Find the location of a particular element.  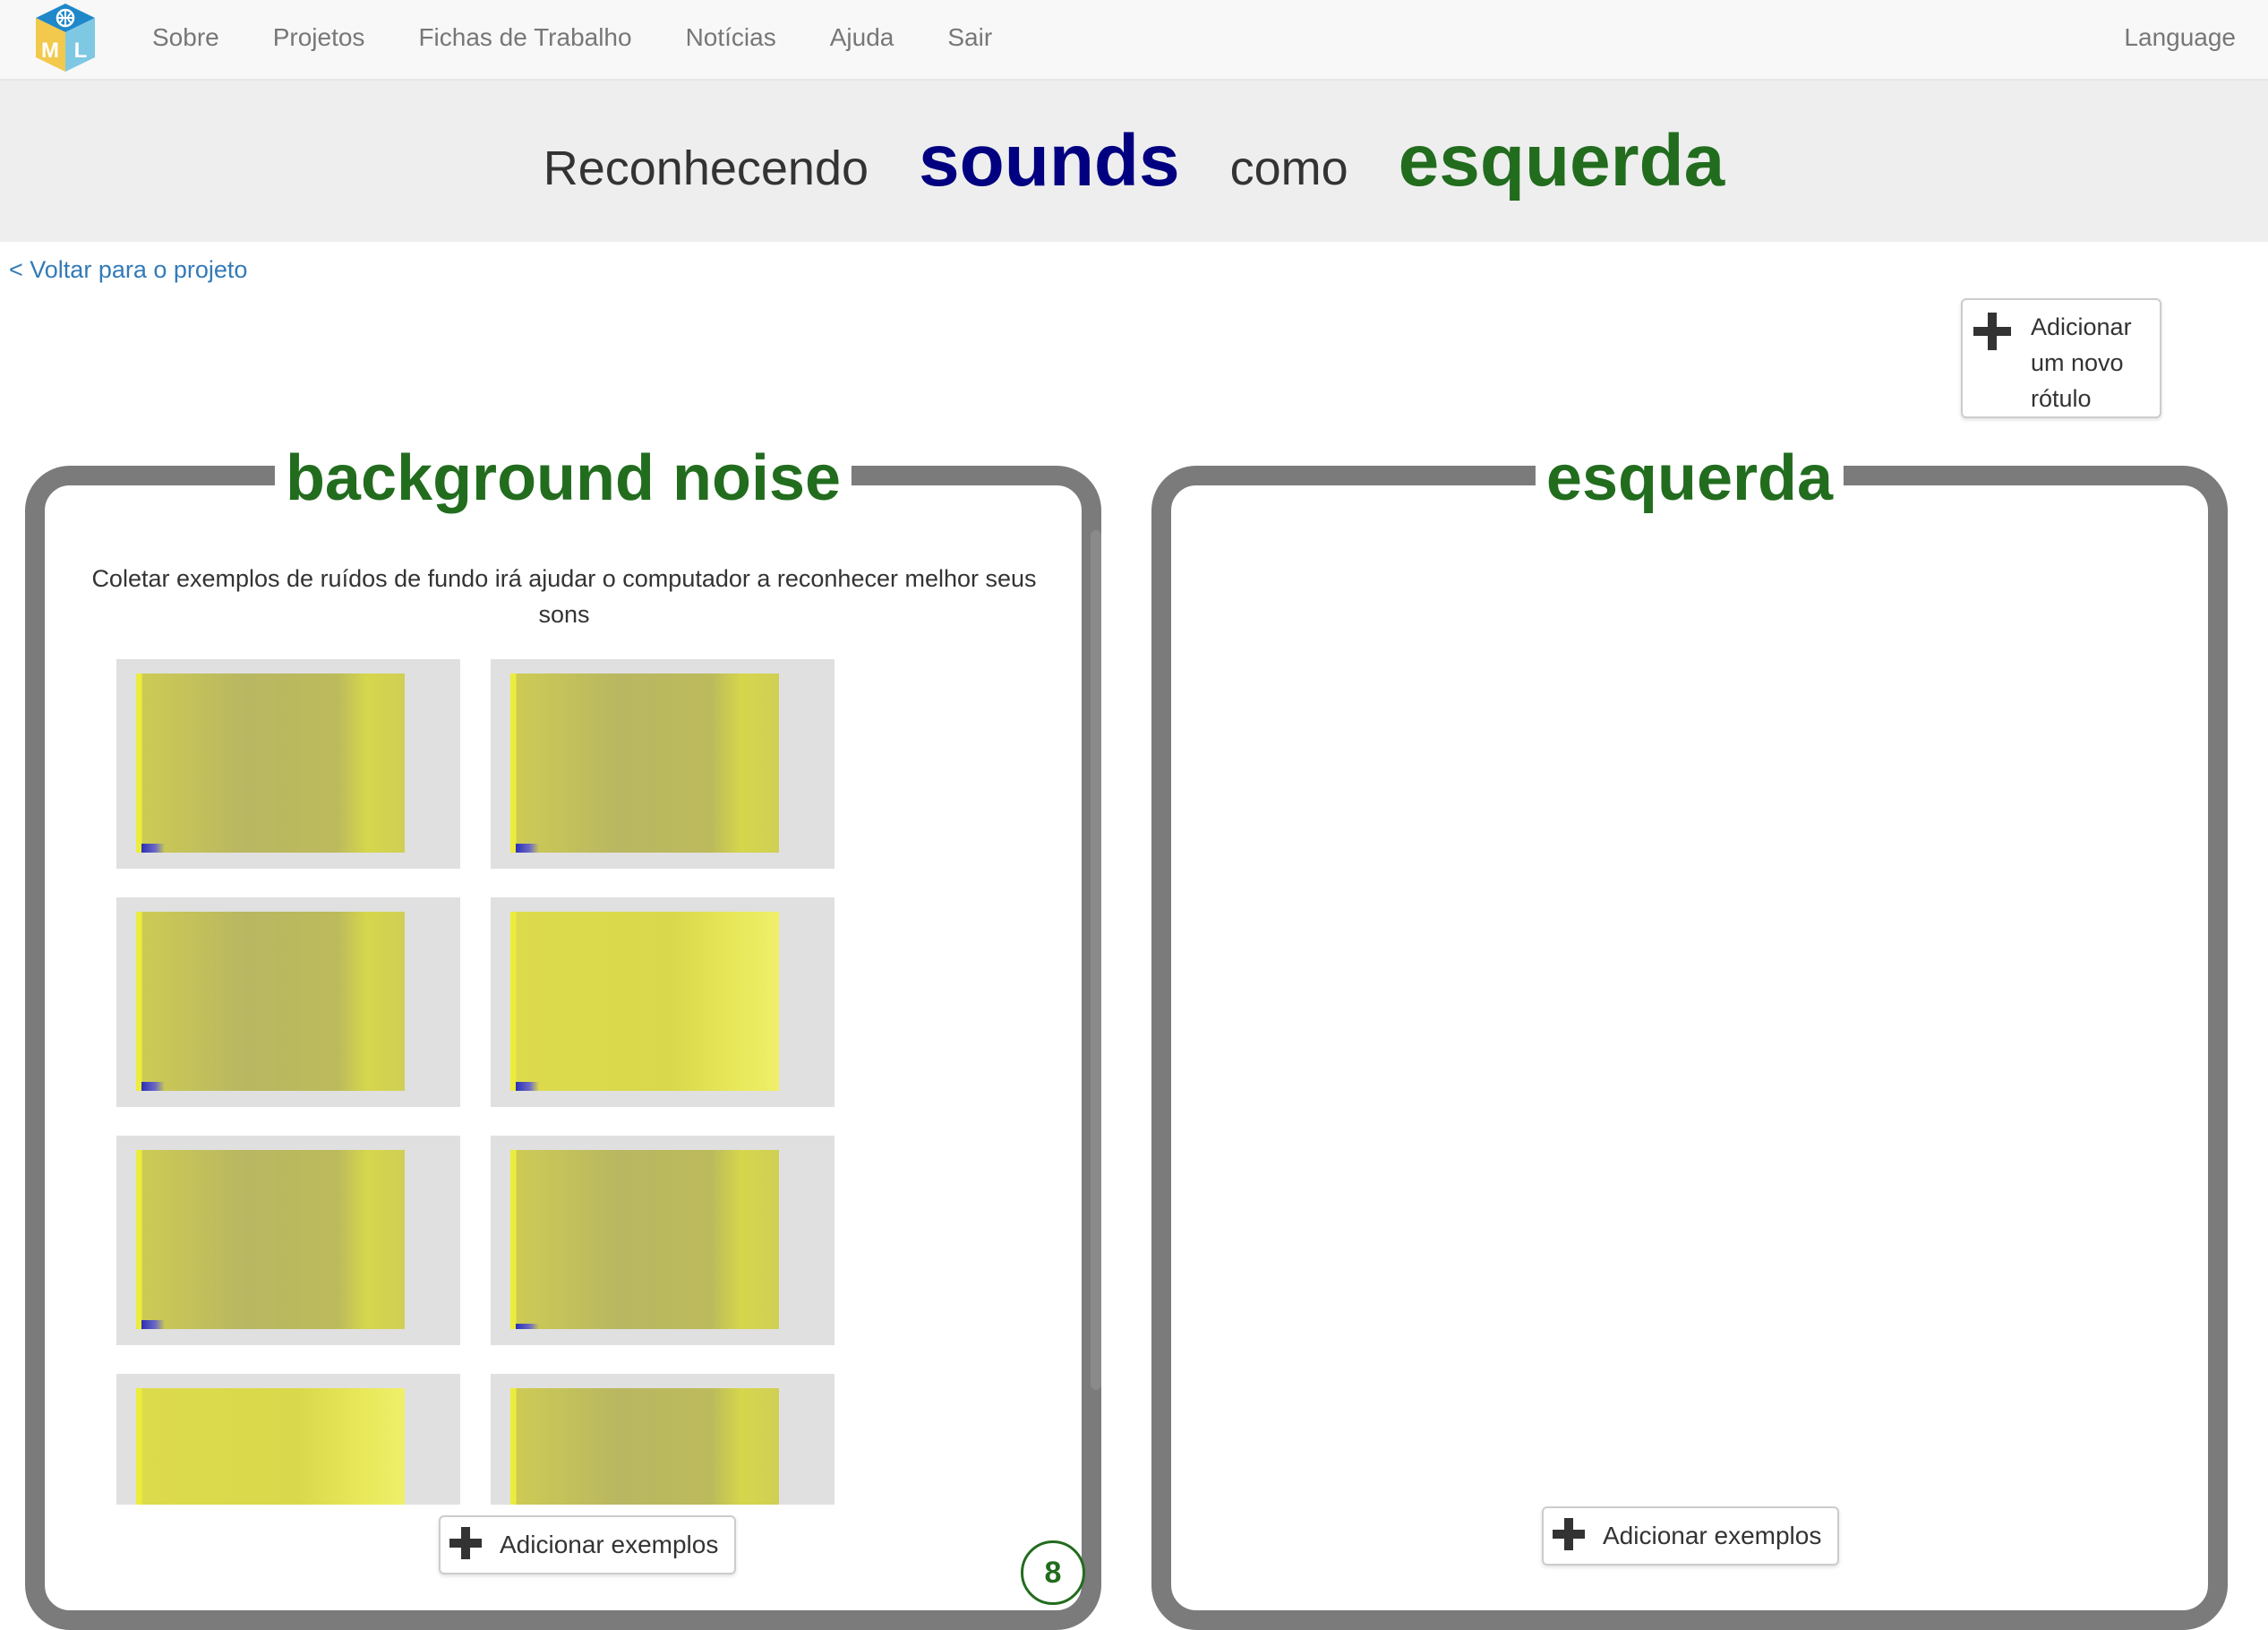

page-title: Reconhecendo sounds como esquerda is located at coordinates (1134, 162).